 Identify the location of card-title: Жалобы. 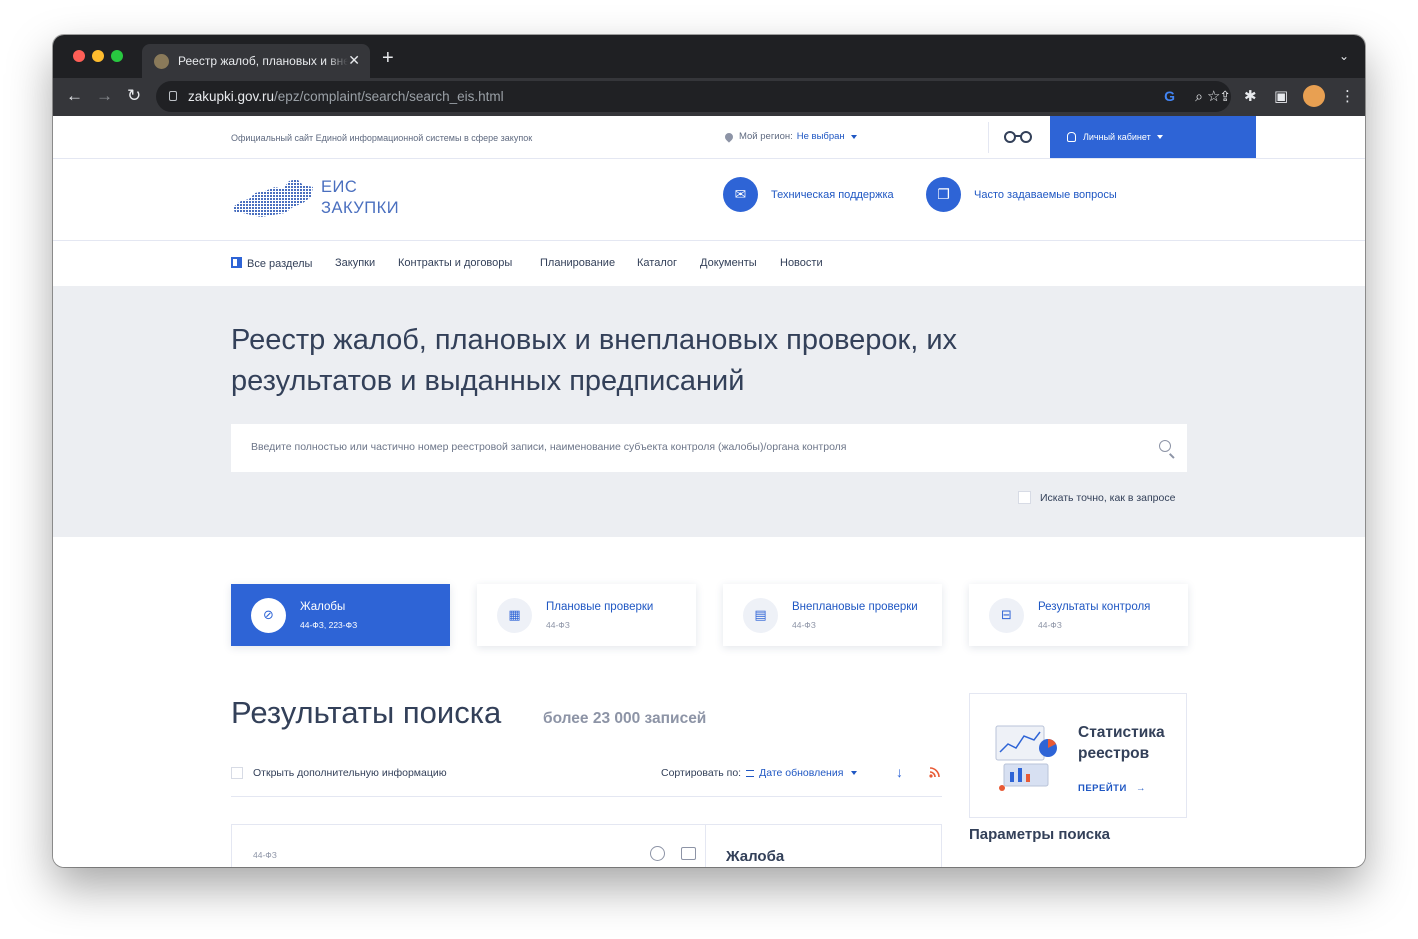
(323, 606).